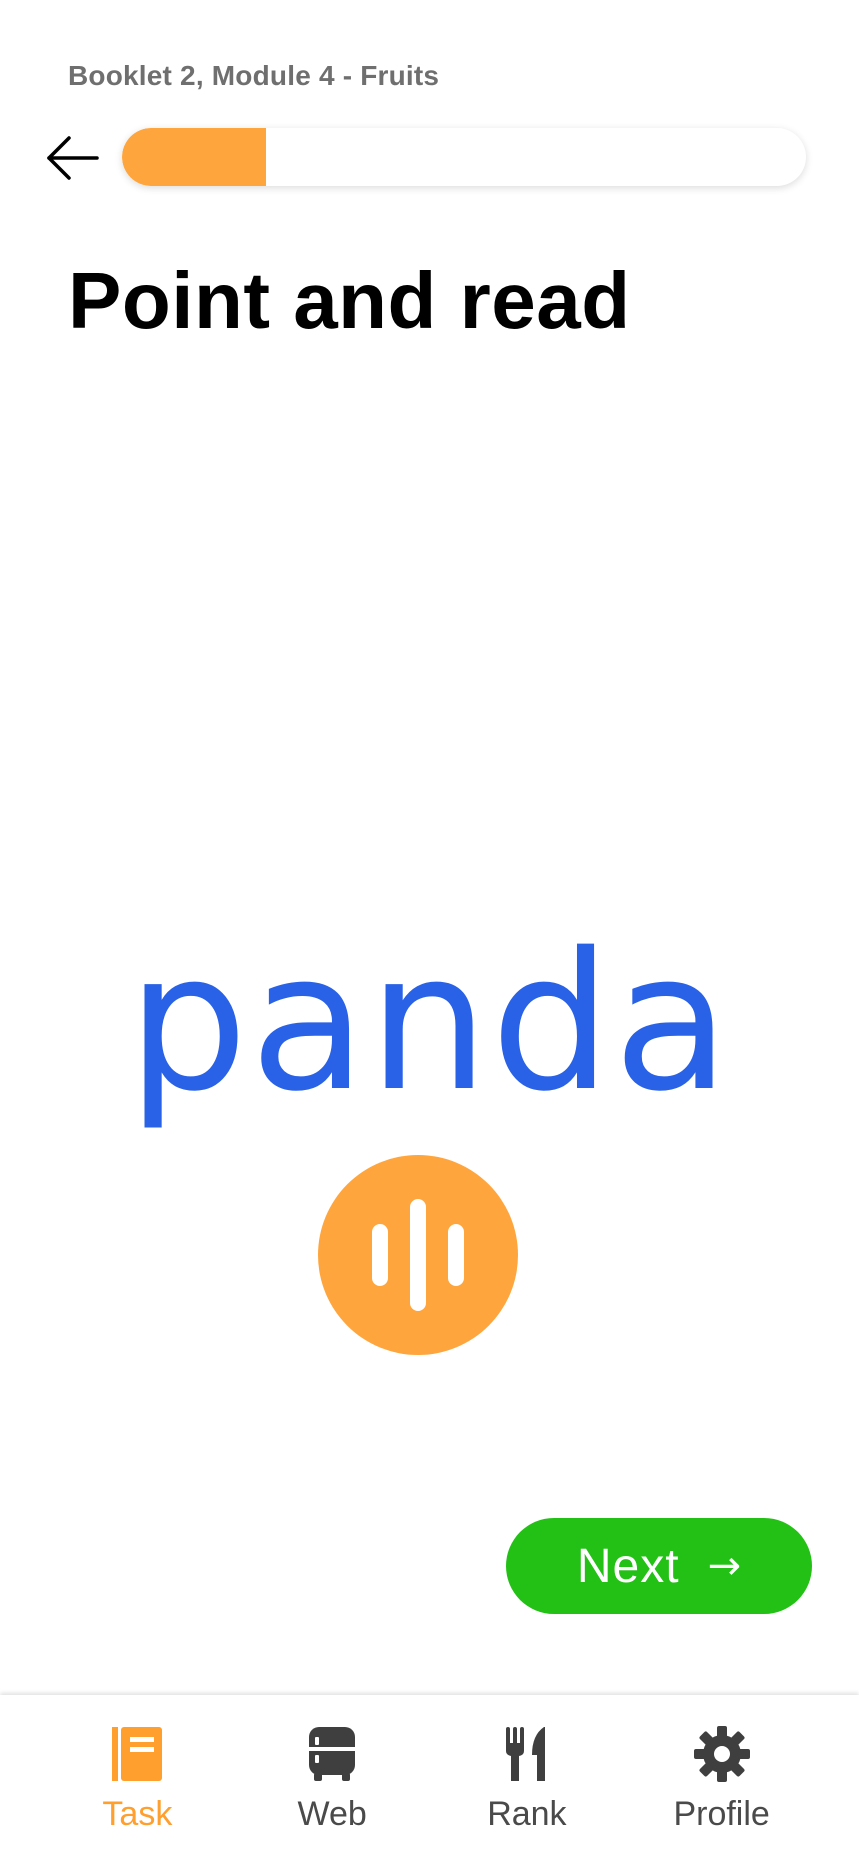  What do you see at coordinates (464, 157) in the screenshot?
I see `progress-bar` at bounding box center [464, 157].